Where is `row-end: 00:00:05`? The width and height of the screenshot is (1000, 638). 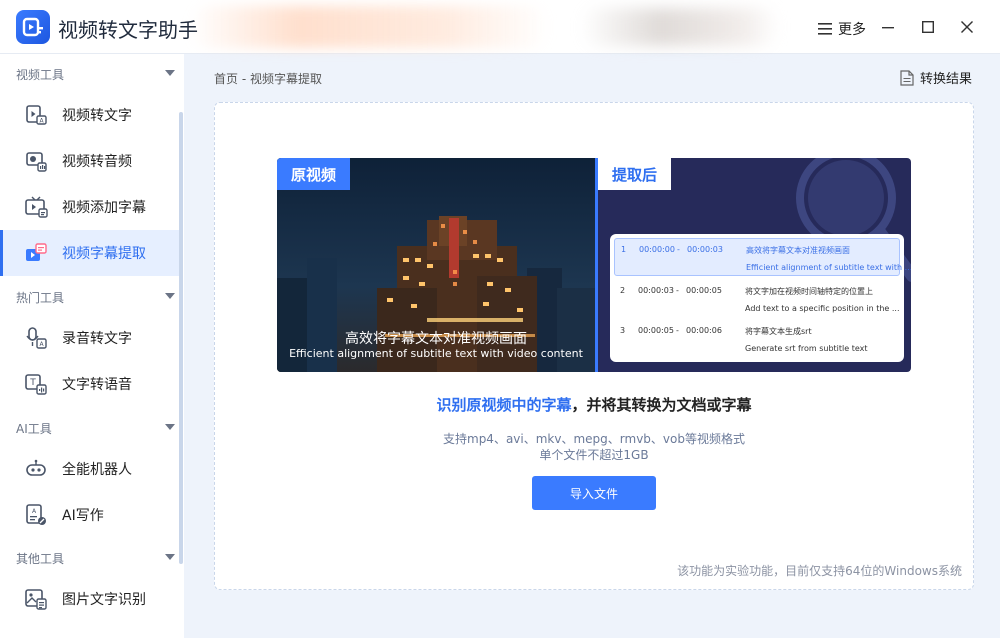 row-end: 00:00:05 is located at coordinates (704, 290).